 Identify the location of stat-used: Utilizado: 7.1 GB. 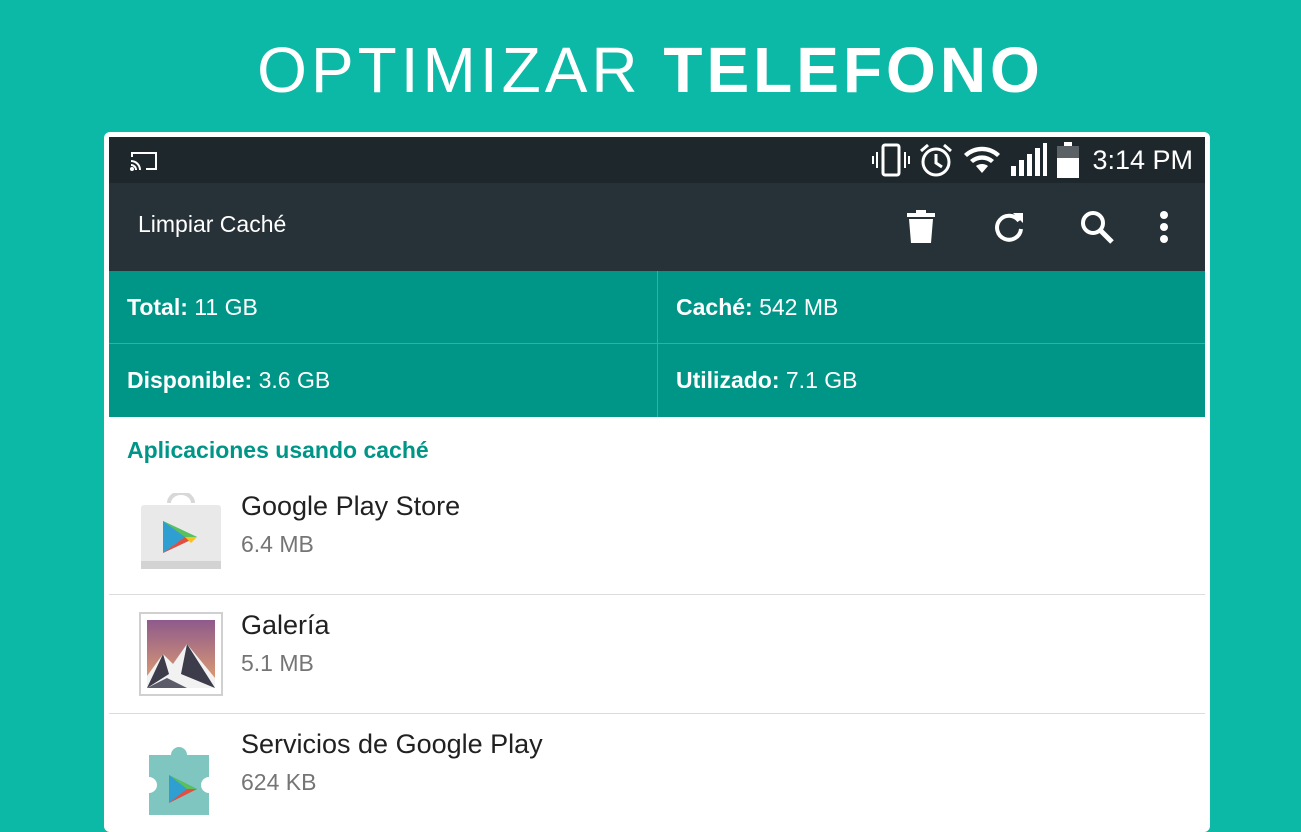
(931, 380).